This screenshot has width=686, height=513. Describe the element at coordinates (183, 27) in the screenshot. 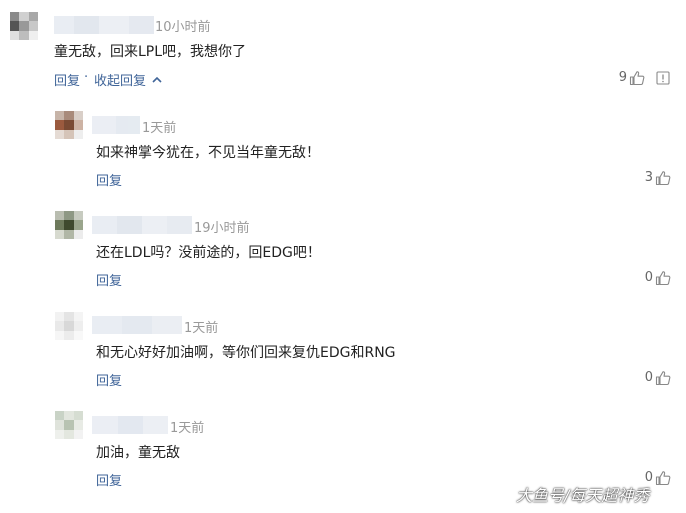

I see `comment-time: 10小时前` at that location.